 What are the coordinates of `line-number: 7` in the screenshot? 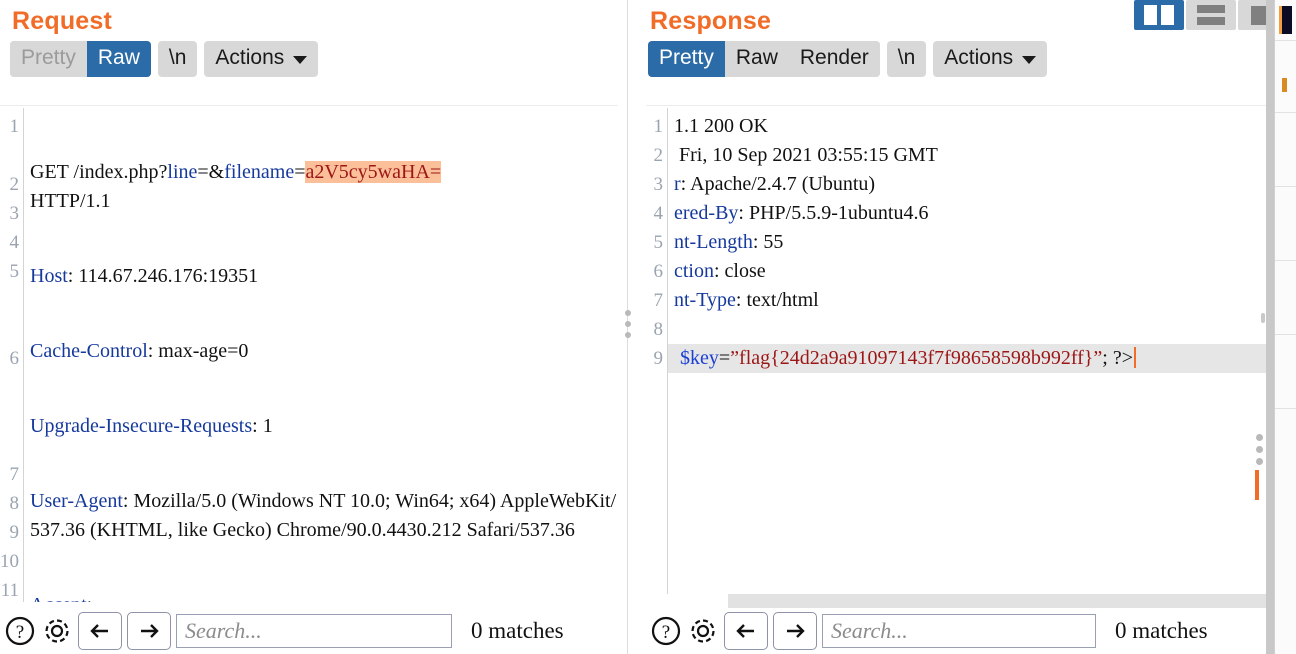 It's located at (14, 474).